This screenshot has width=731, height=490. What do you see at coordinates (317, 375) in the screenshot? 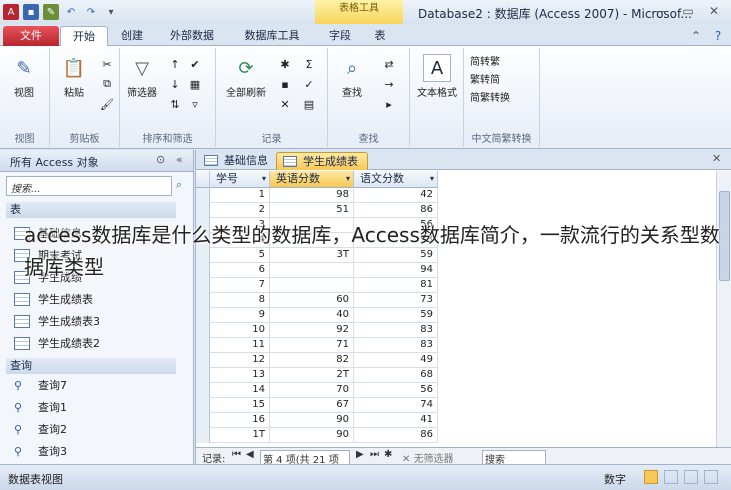
I see `table-row: 13 2T 68` at bounding box center [317, 375].